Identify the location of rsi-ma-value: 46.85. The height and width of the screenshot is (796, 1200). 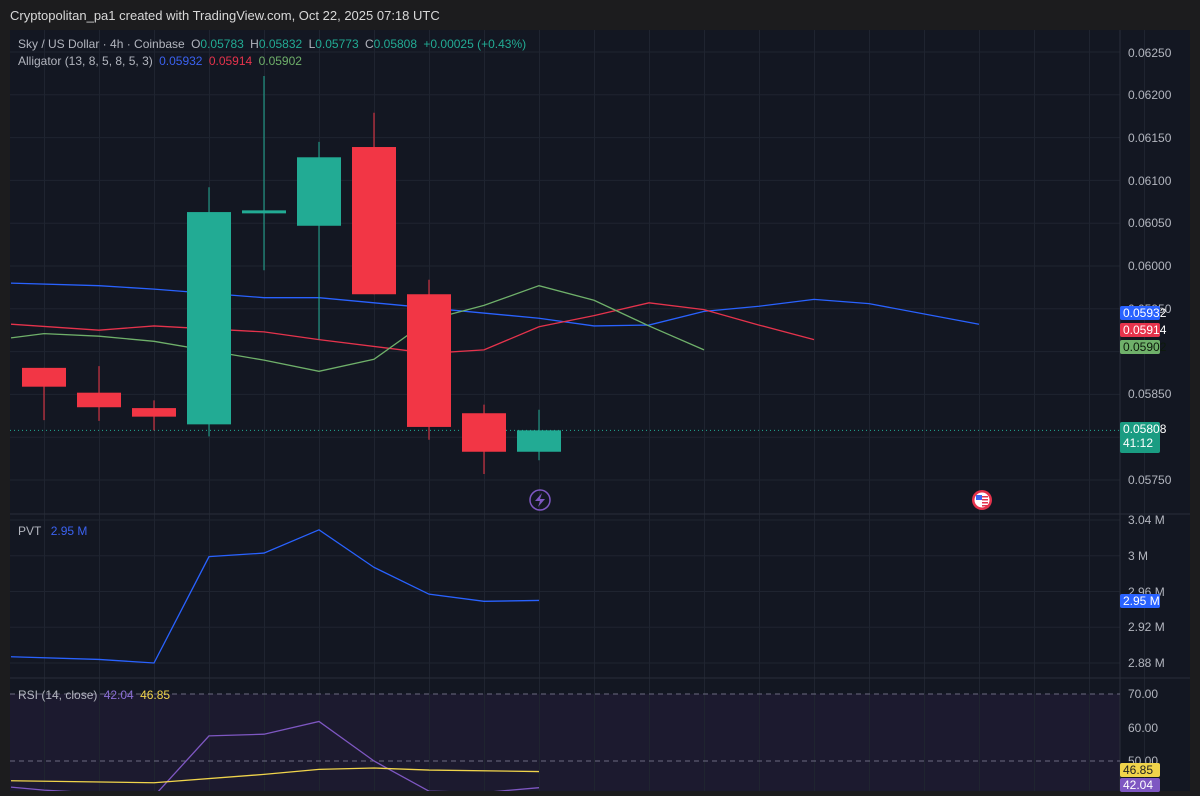
(155, 695).